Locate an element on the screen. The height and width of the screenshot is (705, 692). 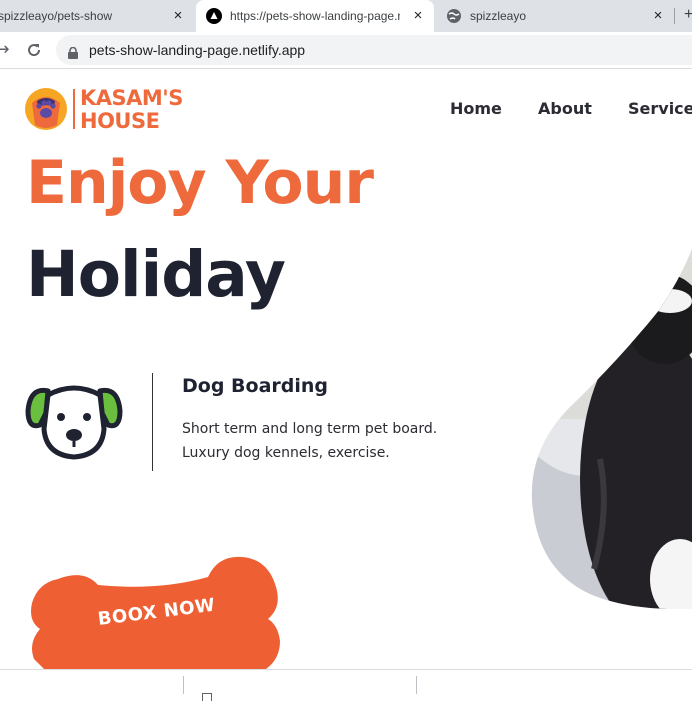
tab-title: spizzleayo/pets-show is located at coordinates (56, 16).